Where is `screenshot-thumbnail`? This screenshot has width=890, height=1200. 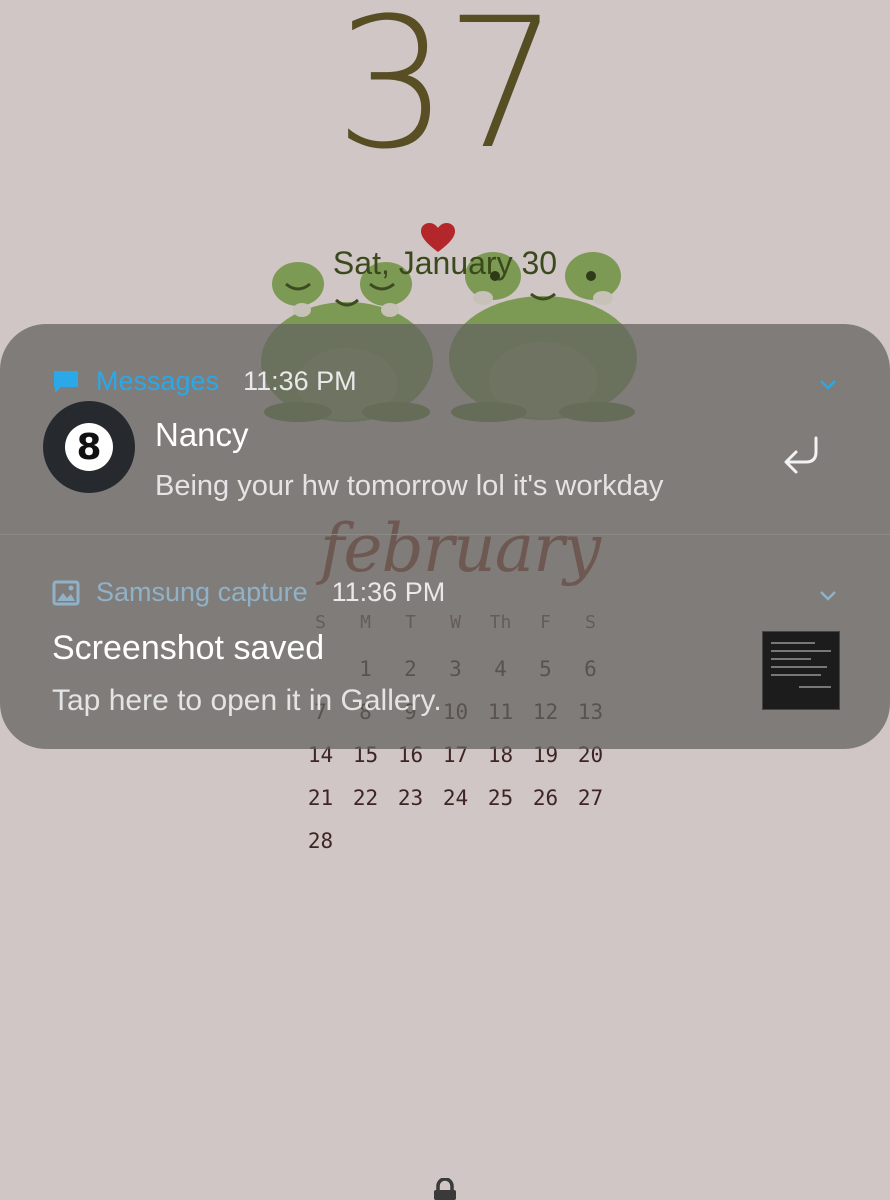 screenshot-thumbnail is located at coordinates (801, 670).